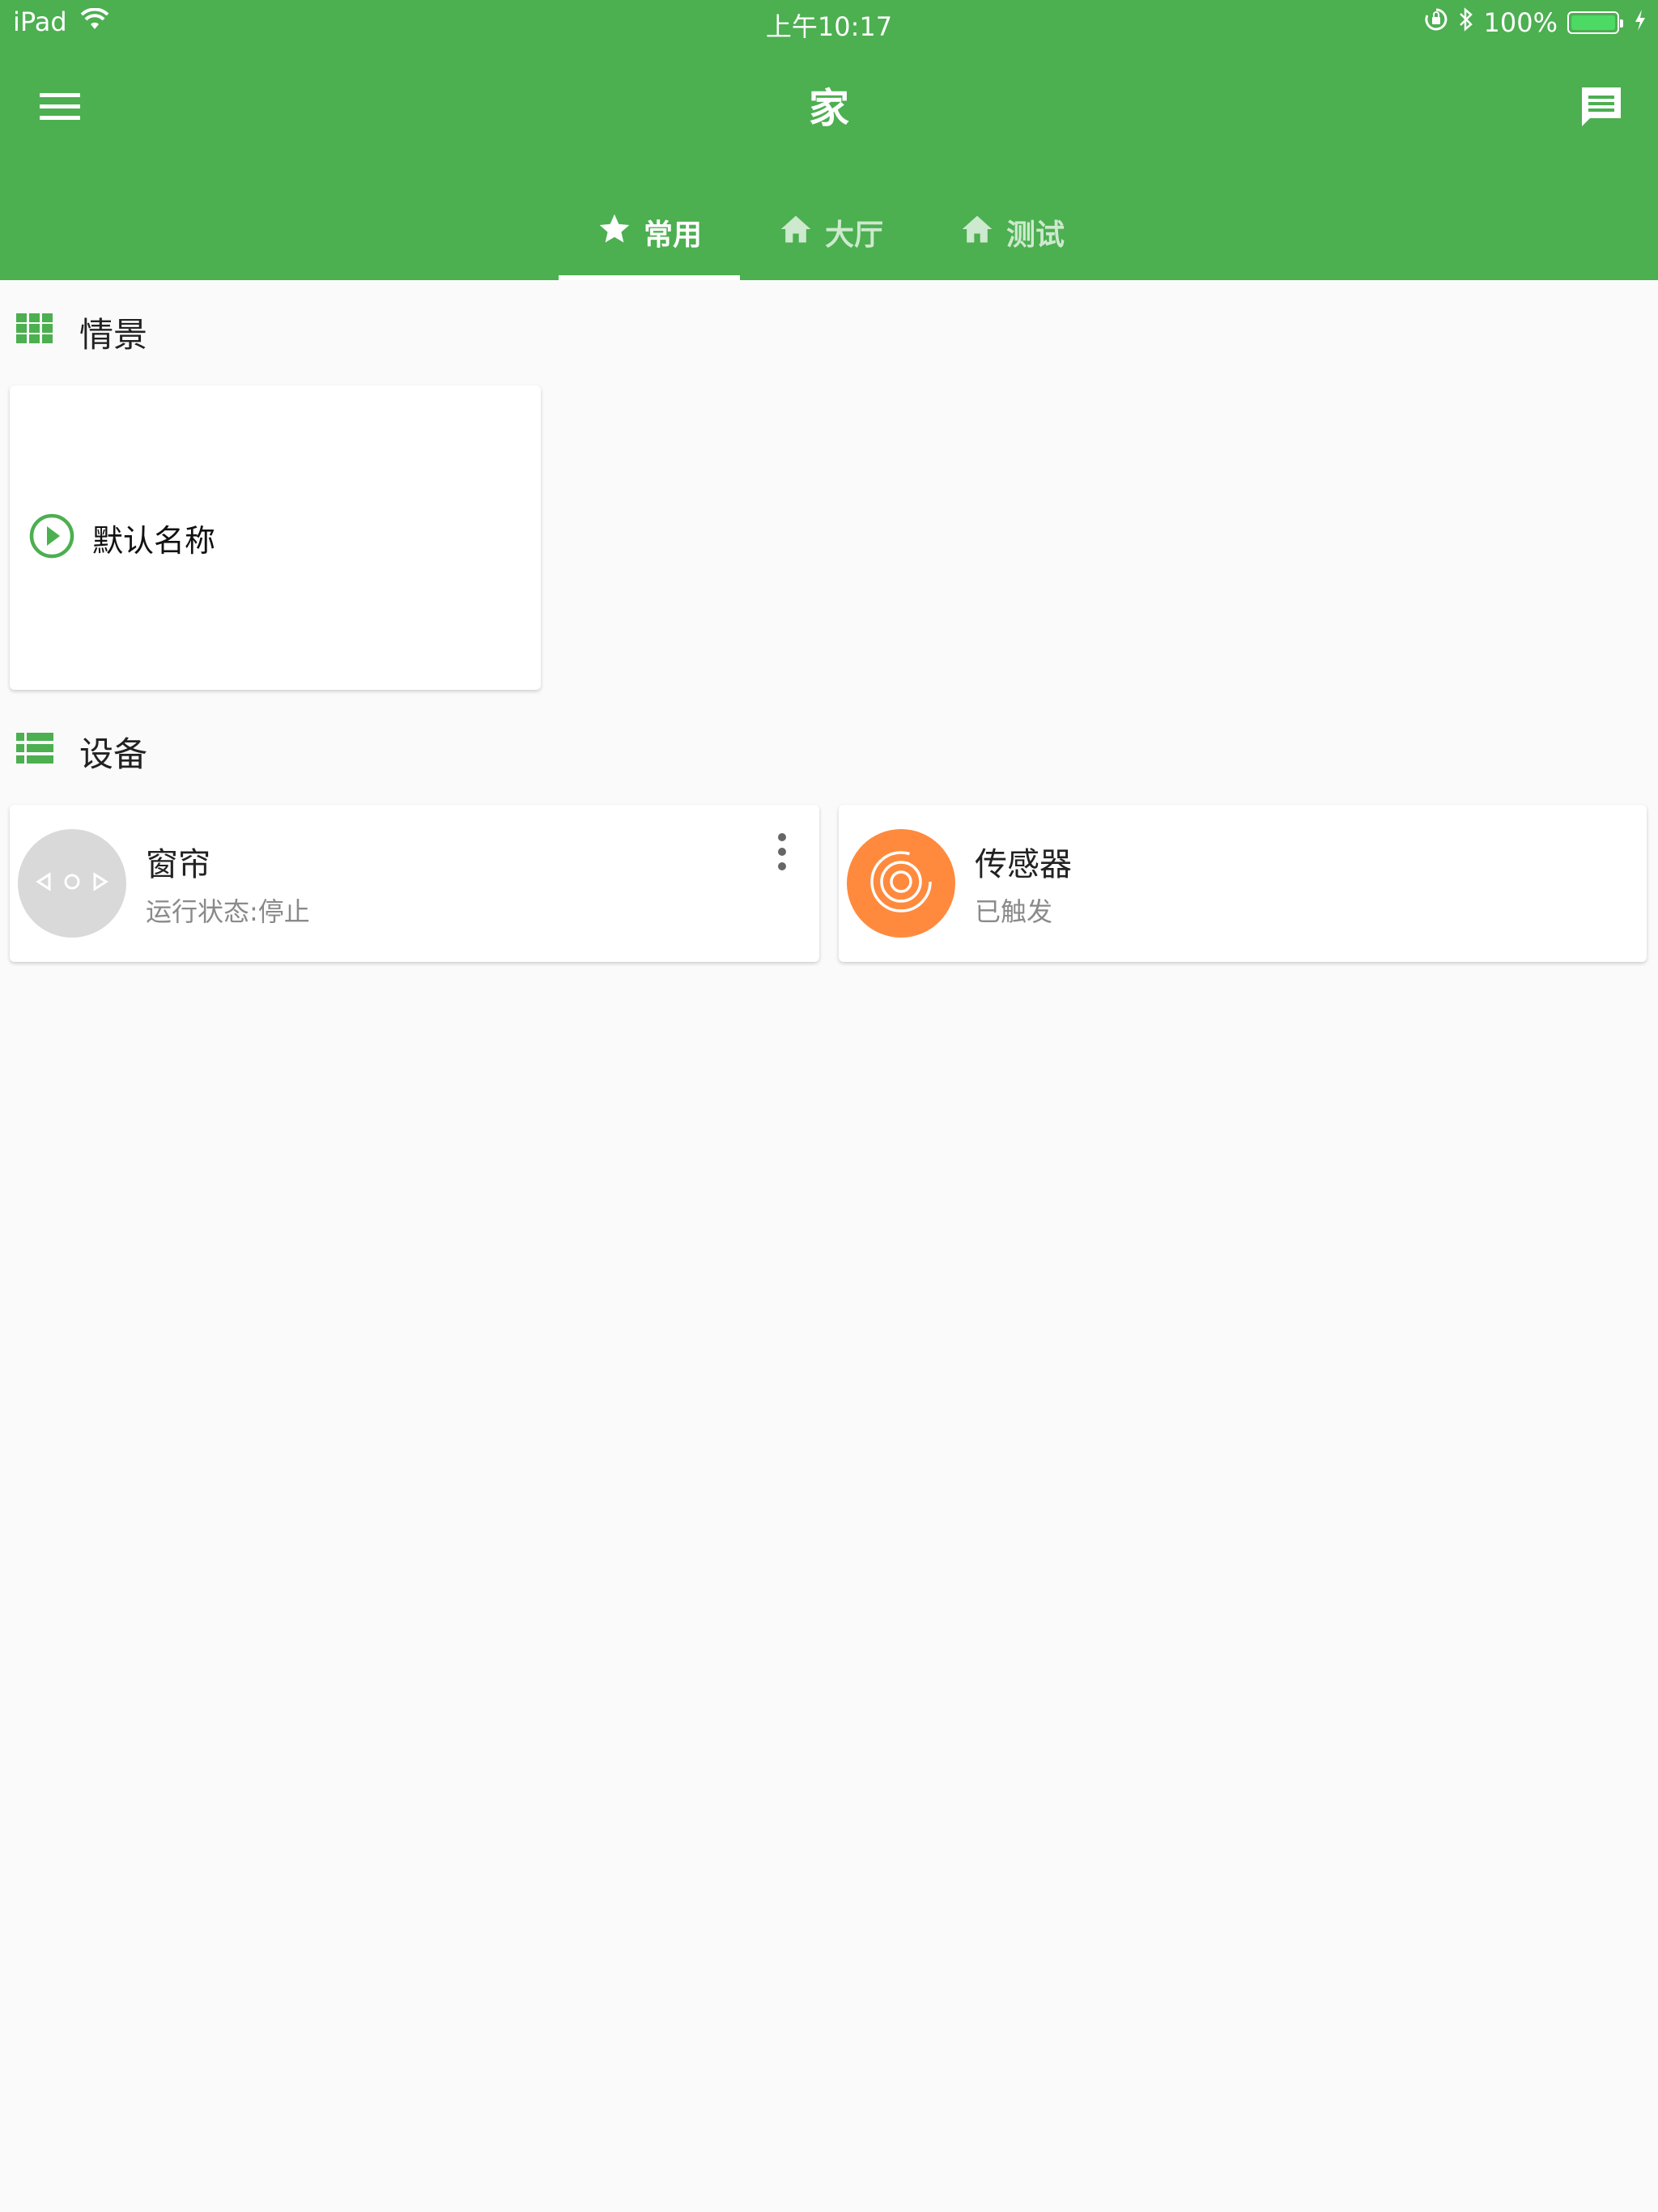  I want to click on message-button, so click(1601, 109).